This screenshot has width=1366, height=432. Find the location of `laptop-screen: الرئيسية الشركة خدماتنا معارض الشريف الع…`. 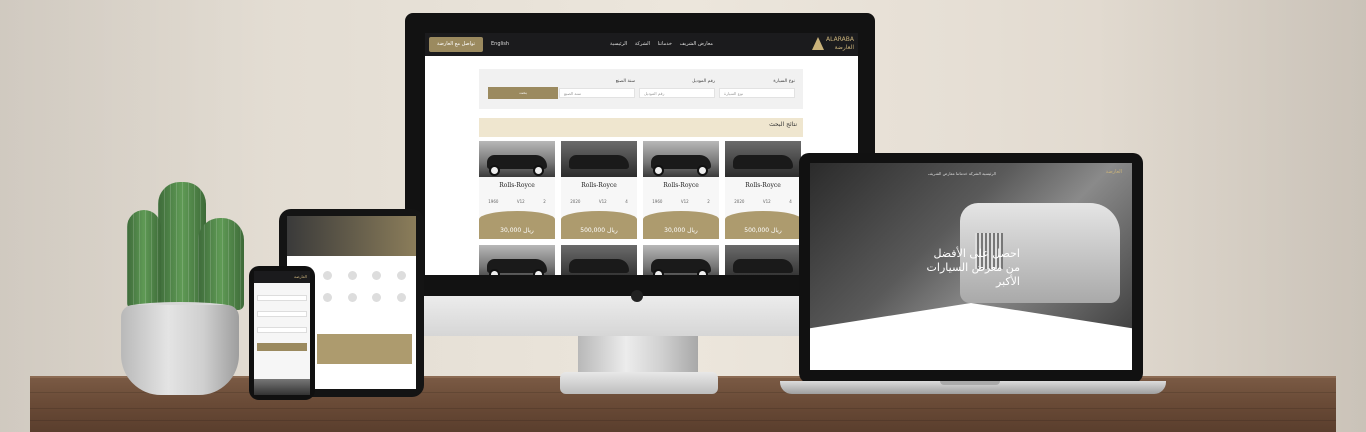

laptop-screen: الرئيسية الشركة خدماتنا معارض الشريف الع… is located at coordinates (971, 266).